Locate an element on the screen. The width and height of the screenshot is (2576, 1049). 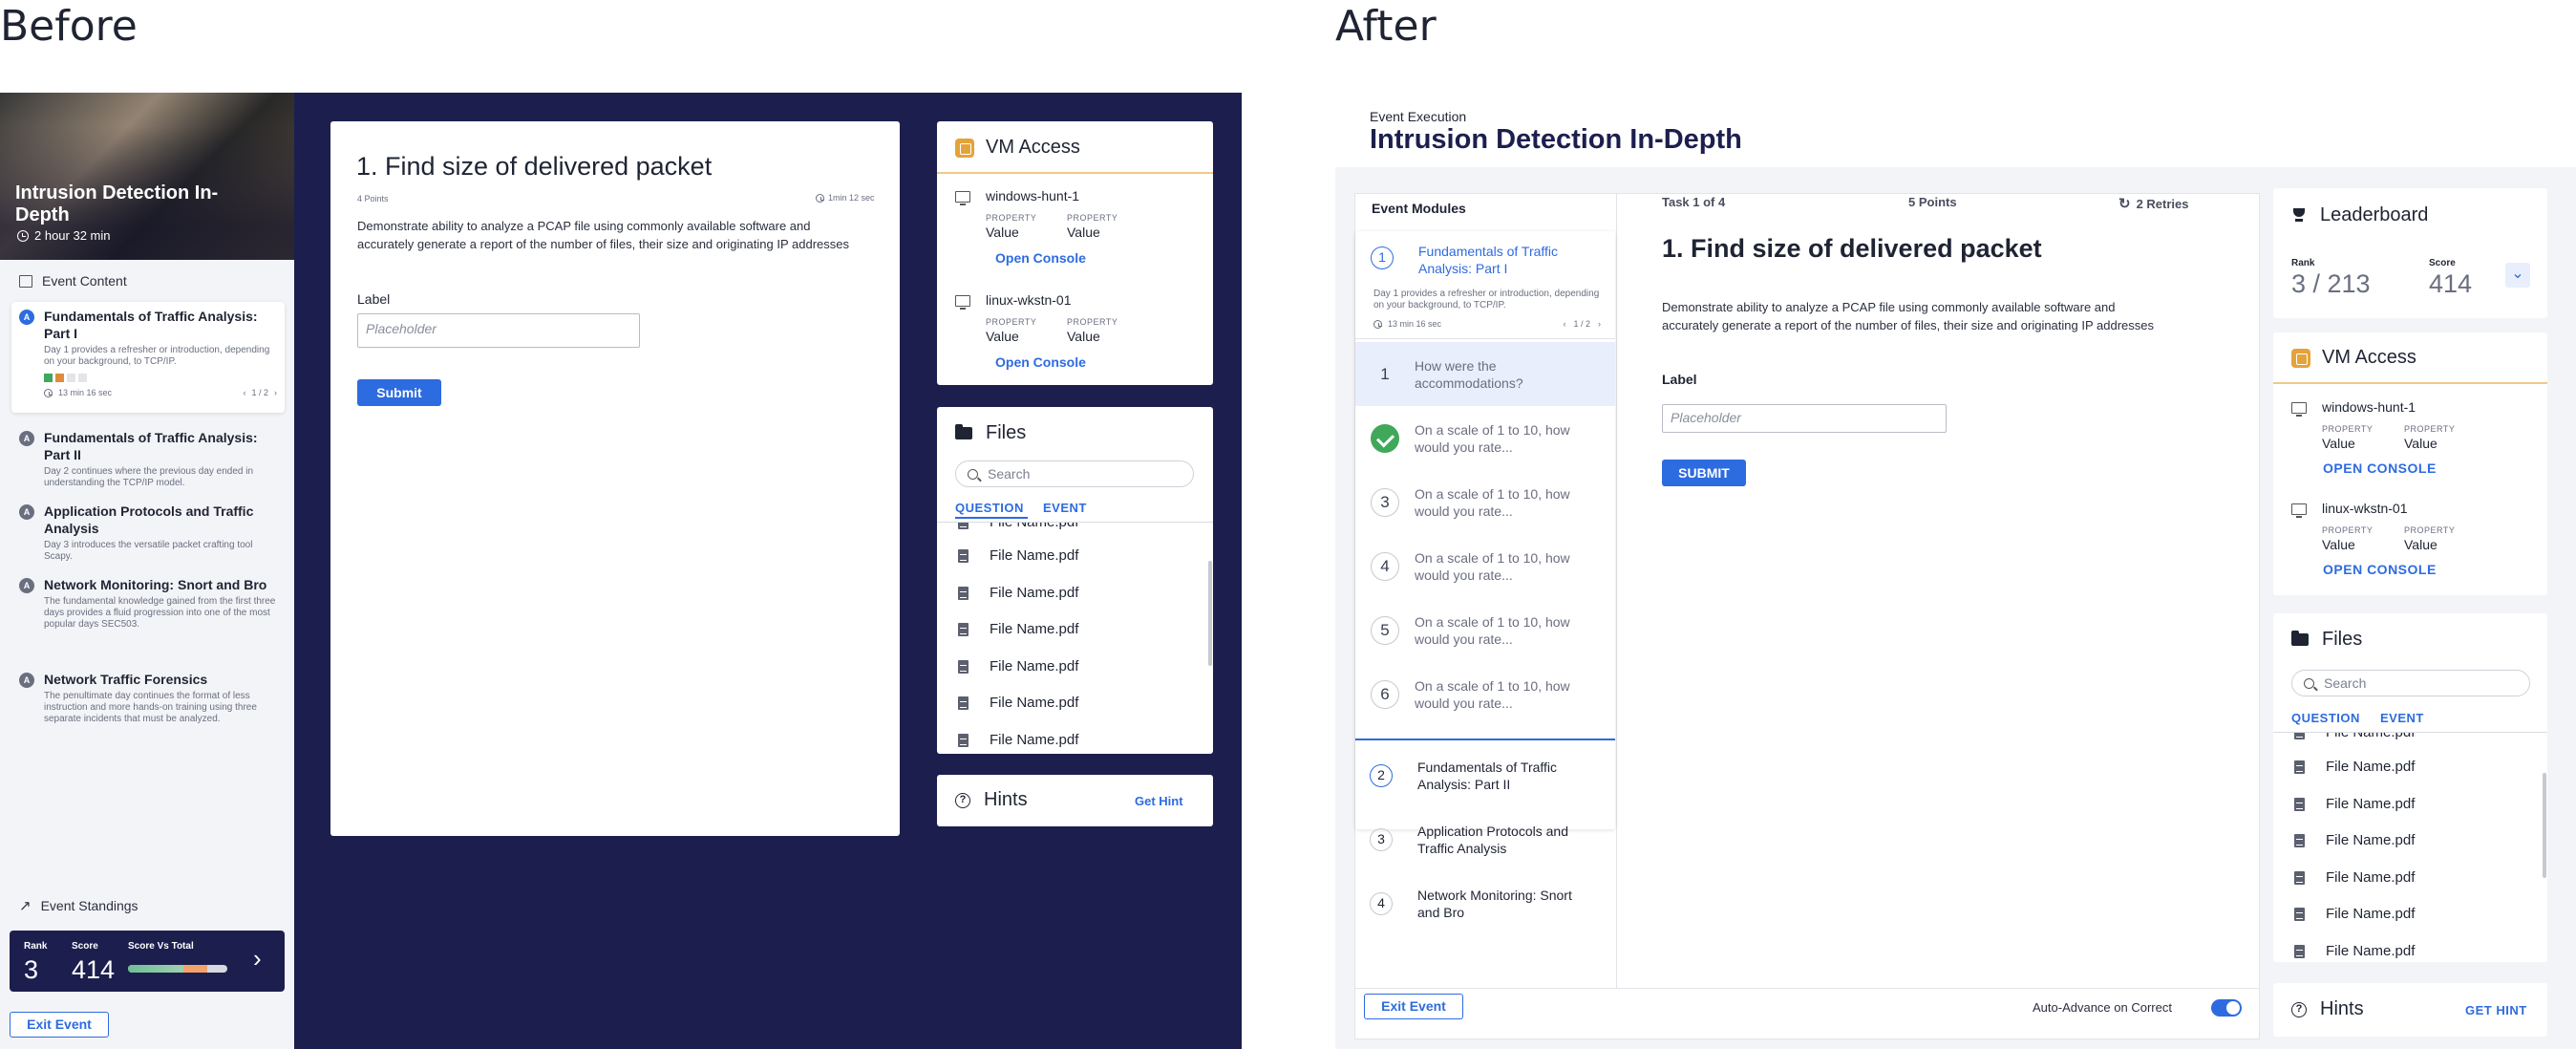
get-hint-button: Get Hint is located at coordinates (1159, 801).